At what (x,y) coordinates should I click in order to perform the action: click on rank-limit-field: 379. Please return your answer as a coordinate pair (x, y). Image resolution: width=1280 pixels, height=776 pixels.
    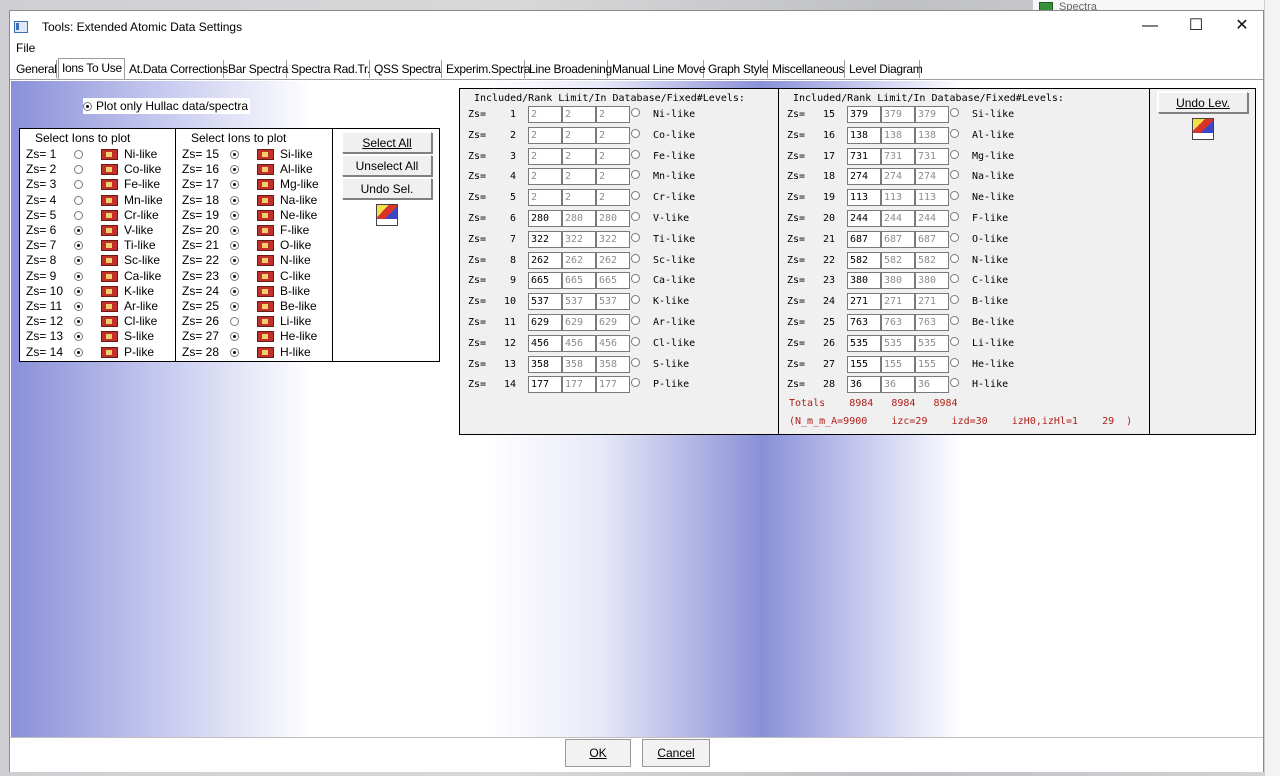
    Looking at the image, I should click on (898, 114).